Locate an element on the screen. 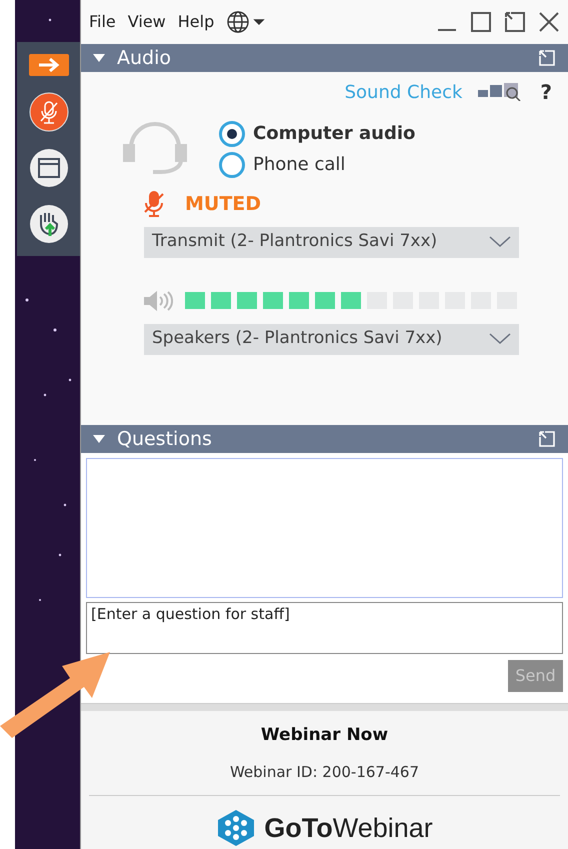  section-title: Questions is located at coordinates (165, 439).